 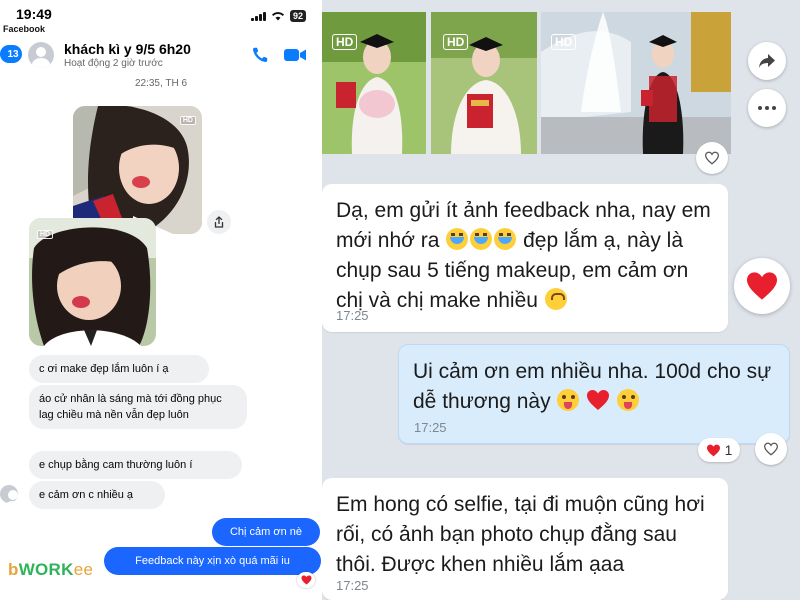 I want to click on signal-icon, so click(x=258, y=16).